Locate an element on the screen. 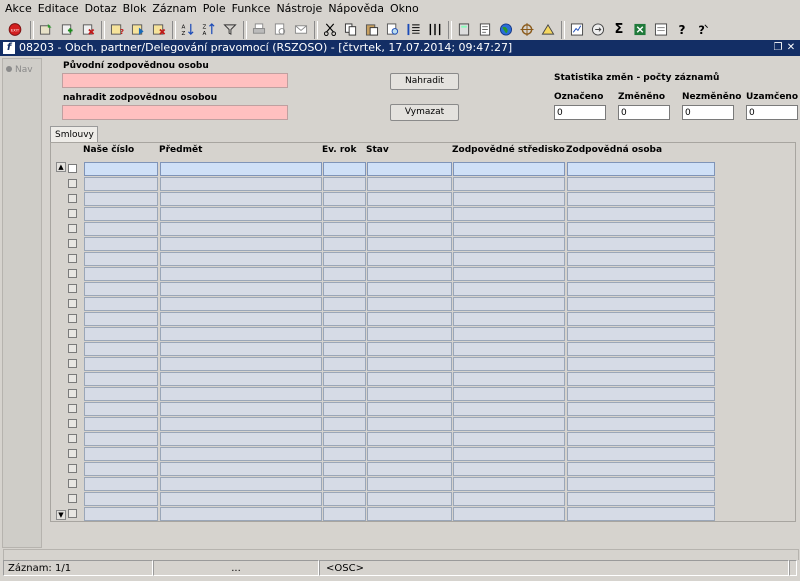 This screenshot has width=800, height=581. find-icon is located at coordinates (393, 29).